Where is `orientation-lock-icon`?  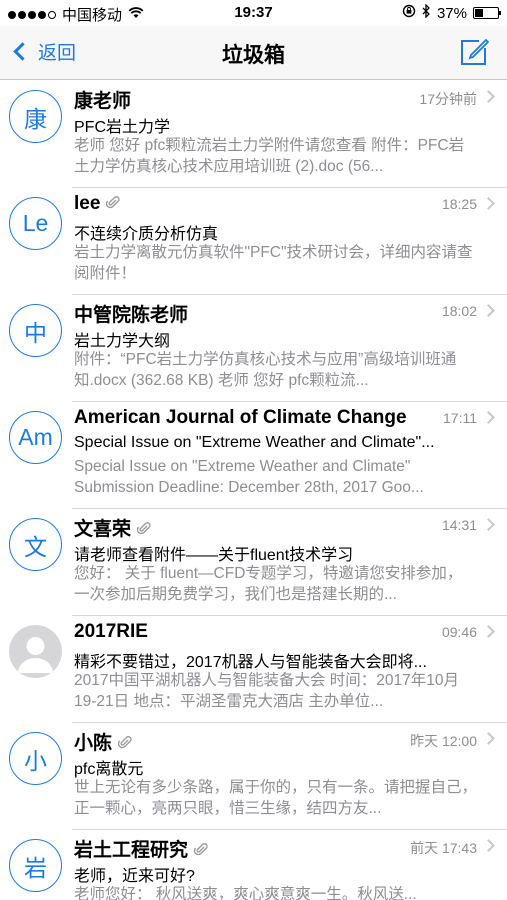 orientation-lock-icon is located at coordinates (409, 13).